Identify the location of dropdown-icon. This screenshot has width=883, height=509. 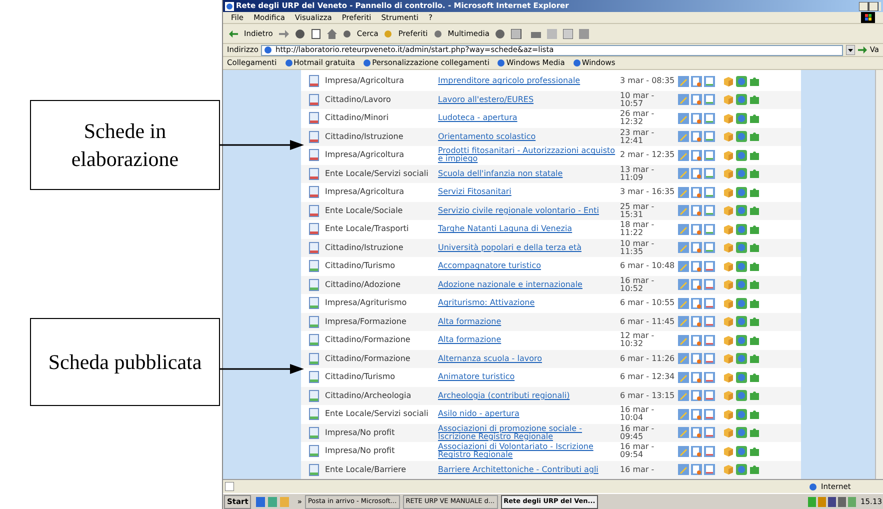
(850, 50).